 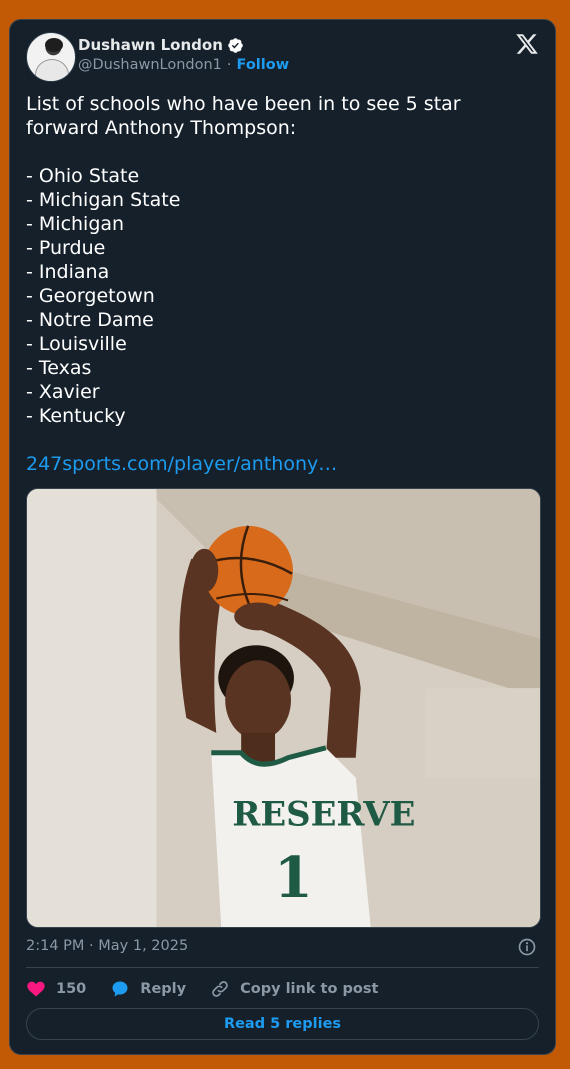 I want to click on like-button: 150, so click(x=56, y=989).